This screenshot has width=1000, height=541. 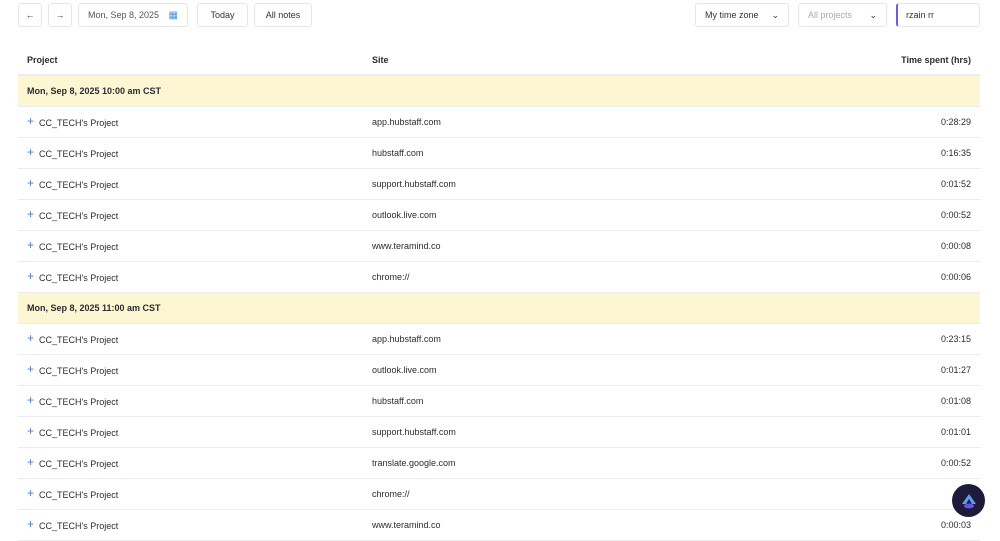 I want to click on header-site: Site, so click(x=380, y=59).